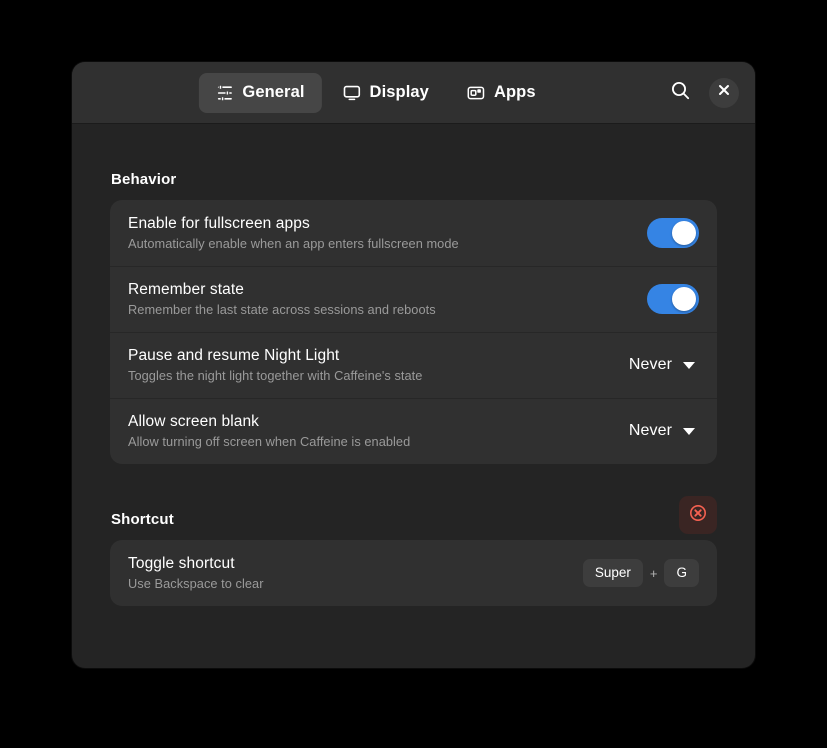  I want to click on header-actions, so click(702, 92).